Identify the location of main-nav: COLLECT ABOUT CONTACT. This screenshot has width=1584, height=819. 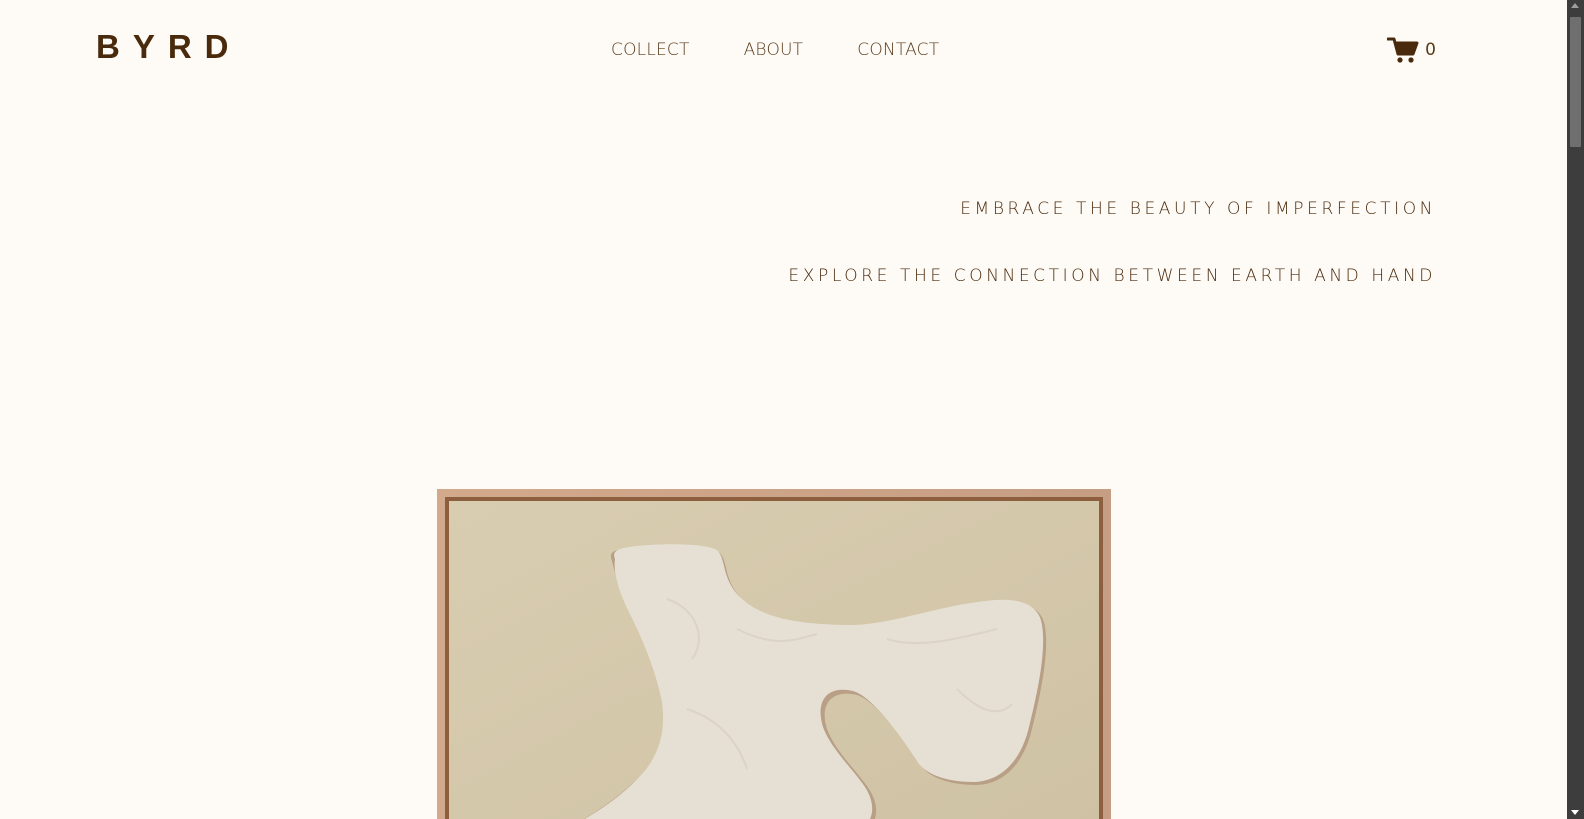
(775, 50).